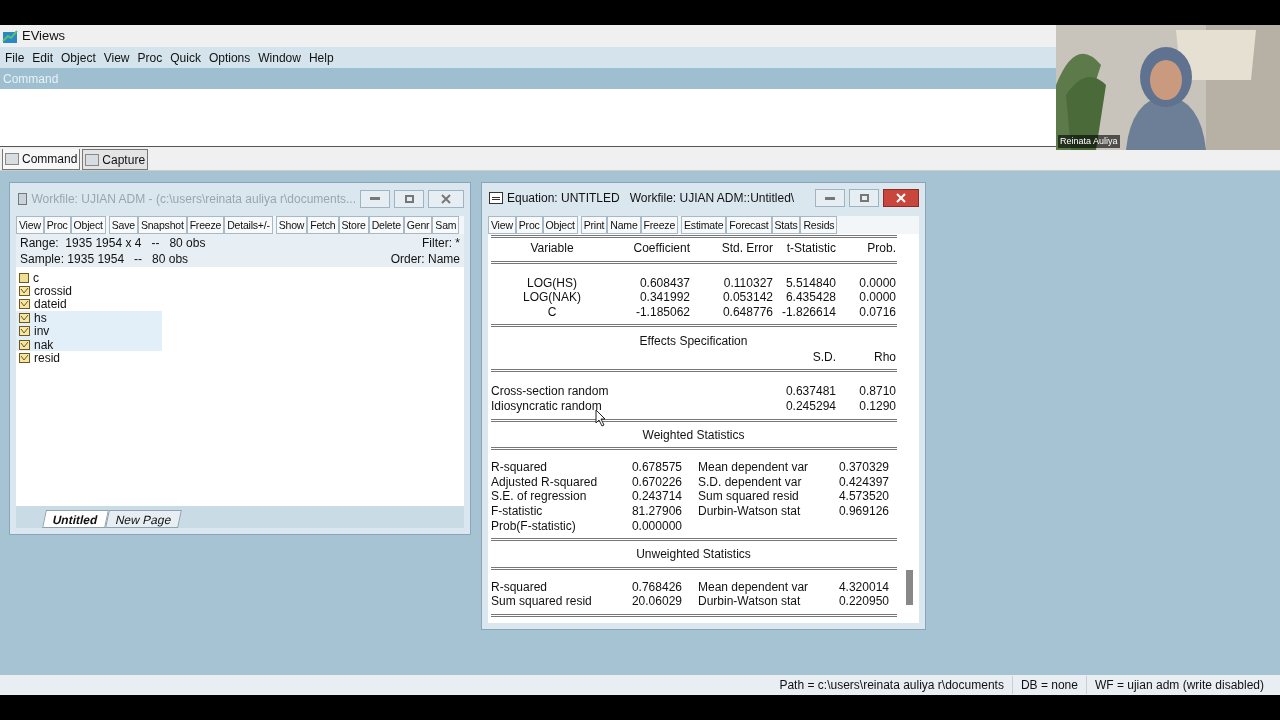  What do you see at coordinates (810, 248) in the screenshot?
I see `column-header: t-Statistic` at bounding box center [810, 248].